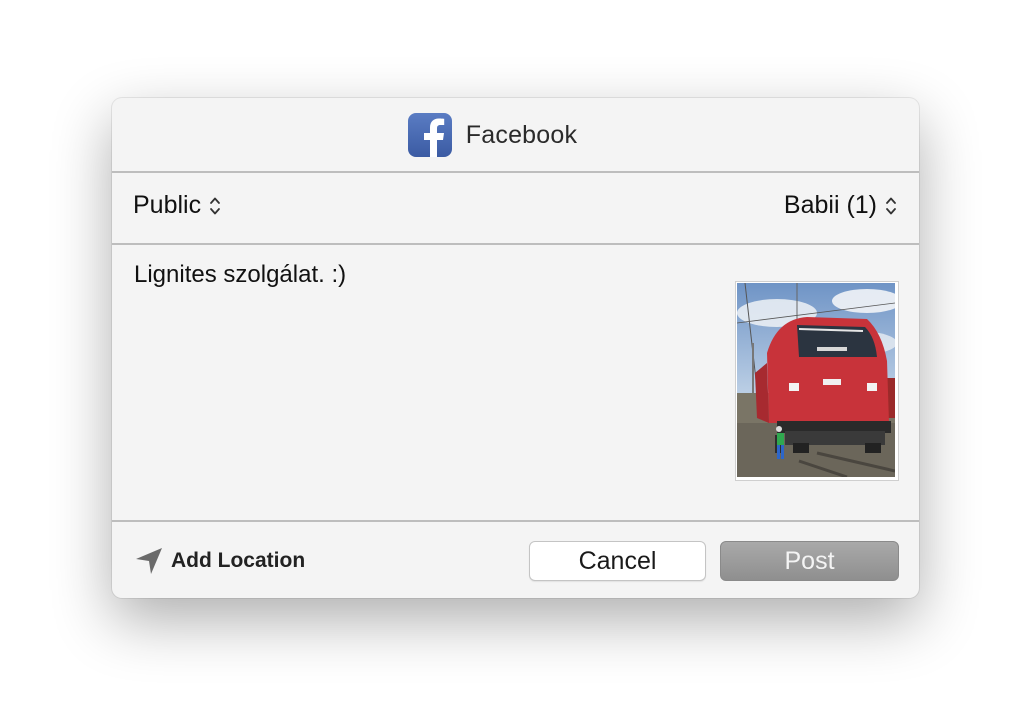 This screenshot has width=1032, height=726. I want to click on dialog-titlebar: Facebook, so click(515, 135).